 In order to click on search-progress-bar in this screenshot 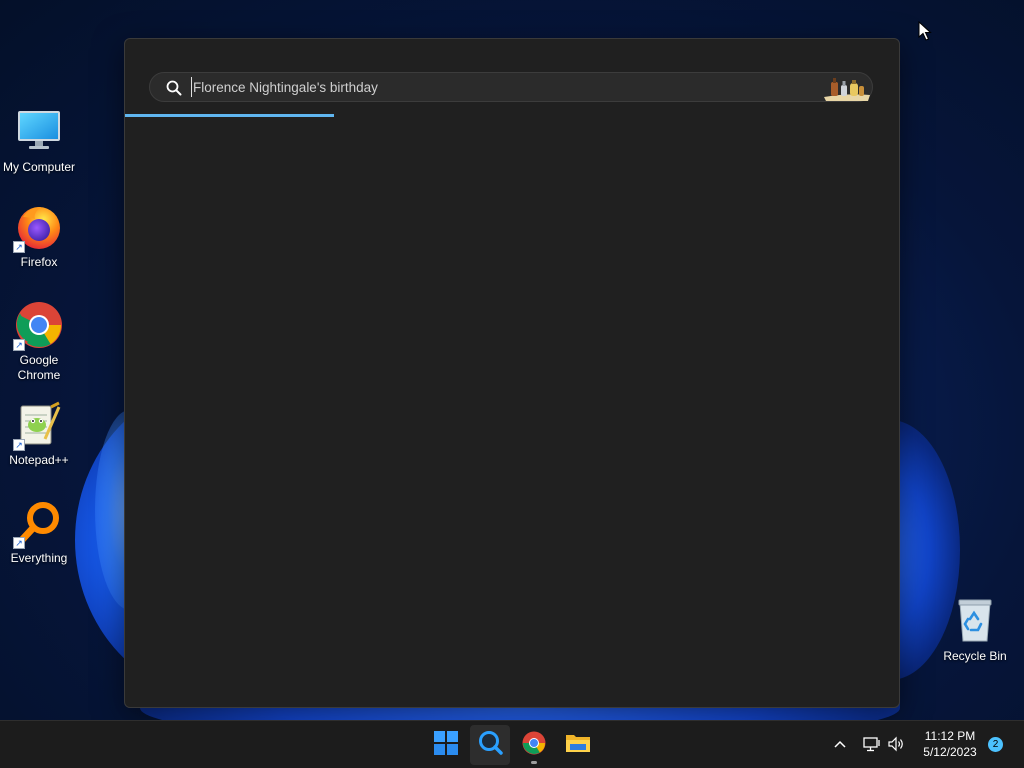, I will do `click(512, 115)`.